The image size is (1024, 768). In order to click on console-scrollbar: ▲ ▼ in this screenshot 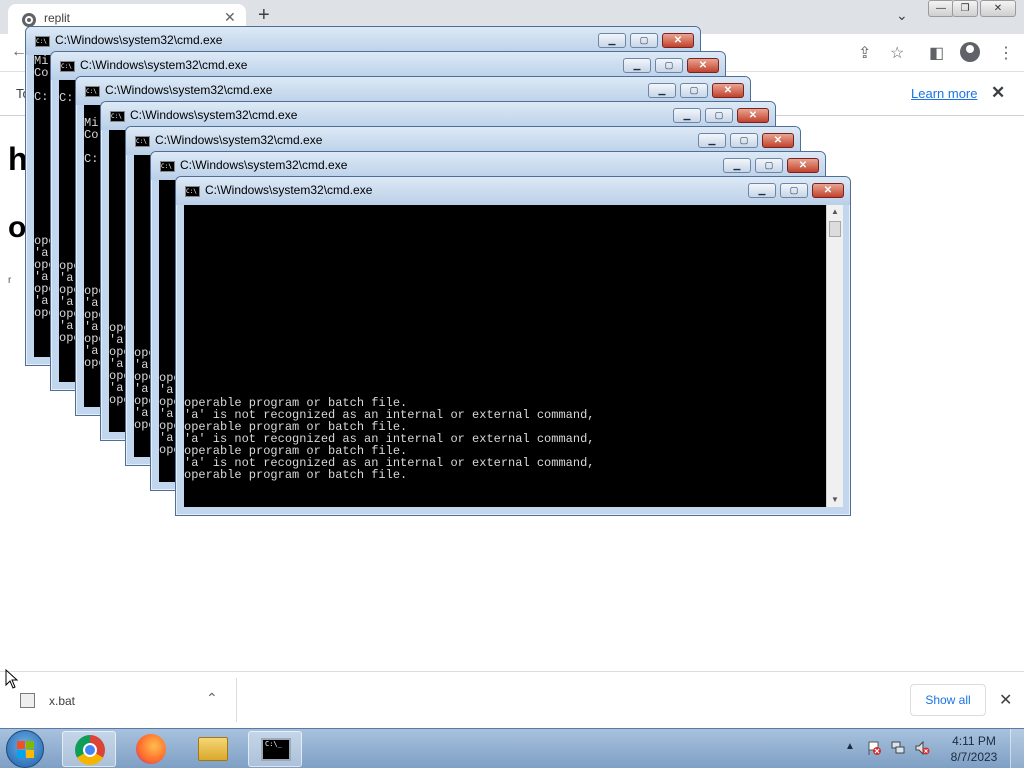, I will do `click(834, 356)`.